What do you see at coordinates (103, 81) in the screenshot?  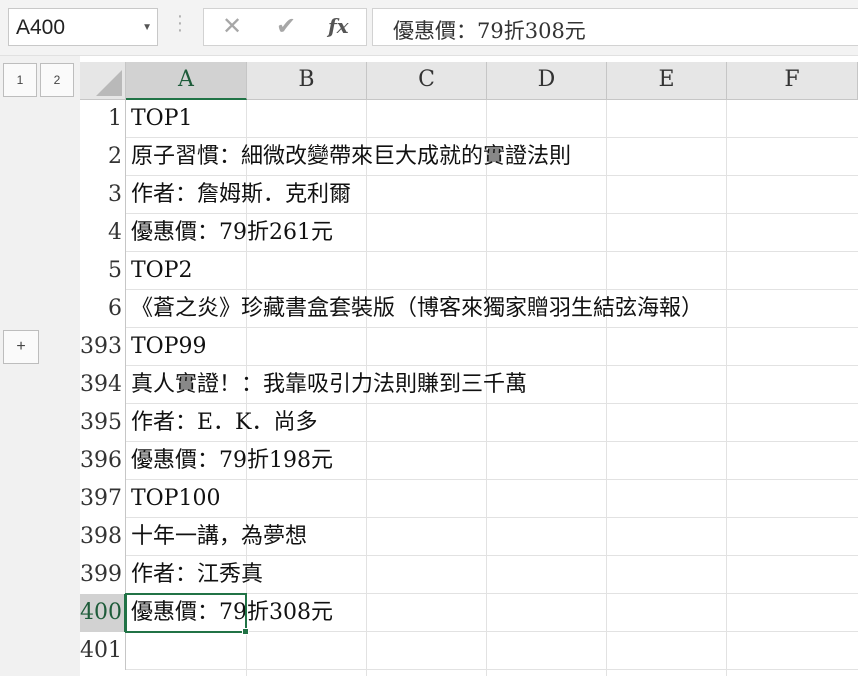 I see `select-all-button` at bounding box center [103, 81].